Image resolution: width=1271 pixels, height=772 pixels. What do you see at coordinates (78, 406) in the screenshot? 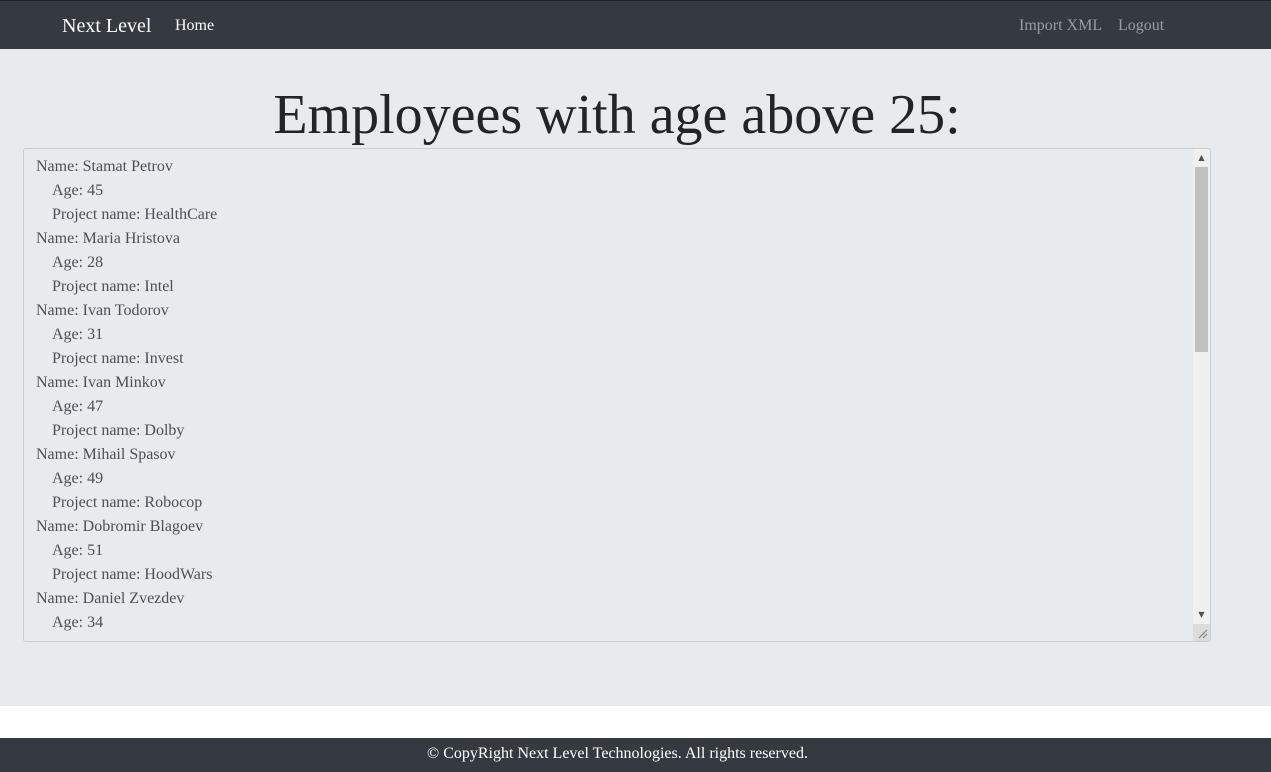
I see `employee-detail-line: Age: 47` at bounding box center [78, 406].